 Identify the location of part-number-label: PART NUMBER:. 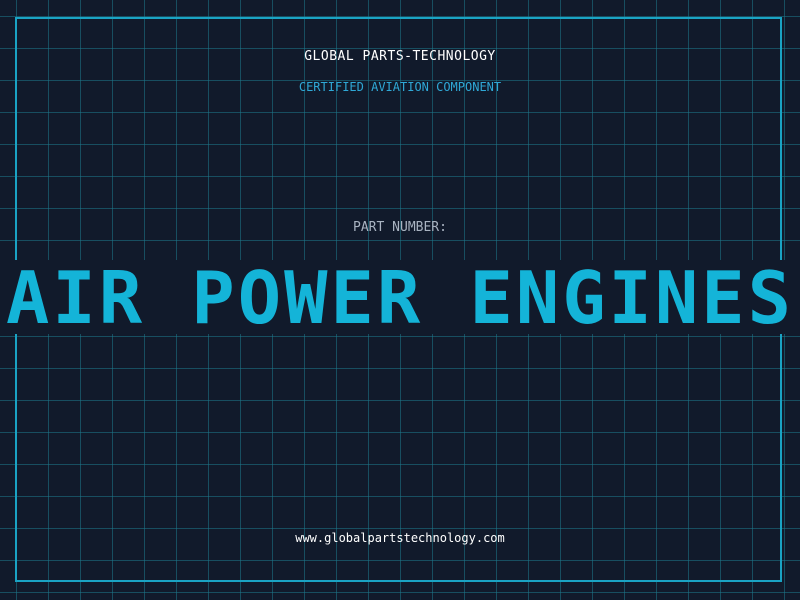
(400, 227).